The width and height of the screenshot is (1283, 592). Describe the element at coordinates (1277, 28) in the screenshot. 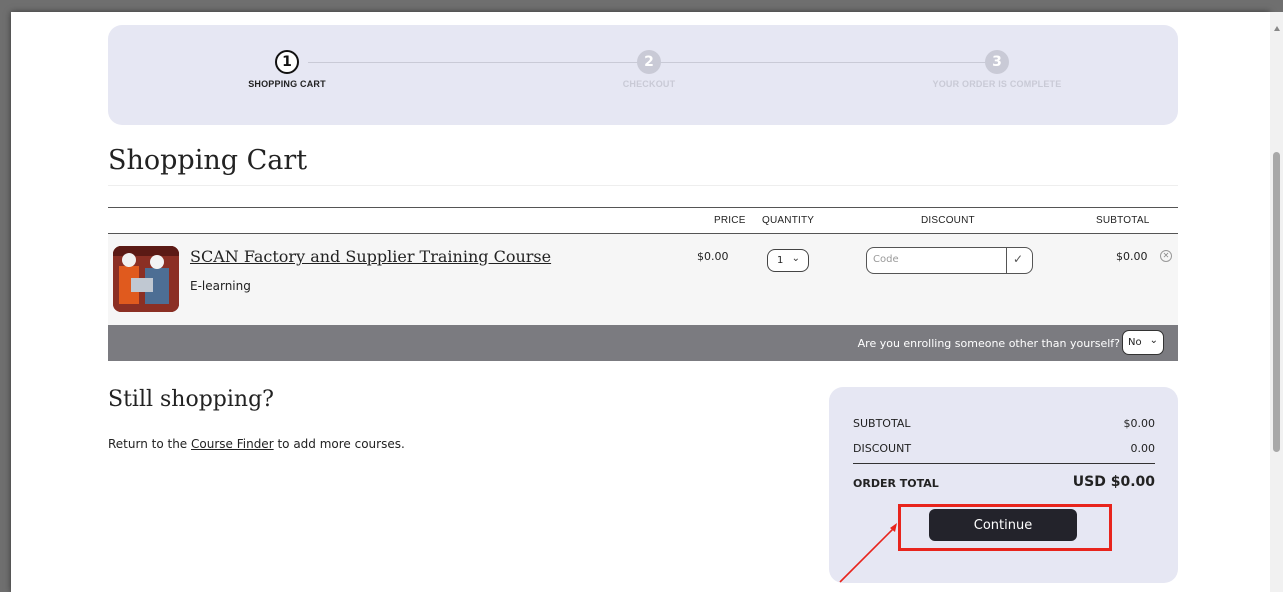

I see `scroll-up-icon` at that location.